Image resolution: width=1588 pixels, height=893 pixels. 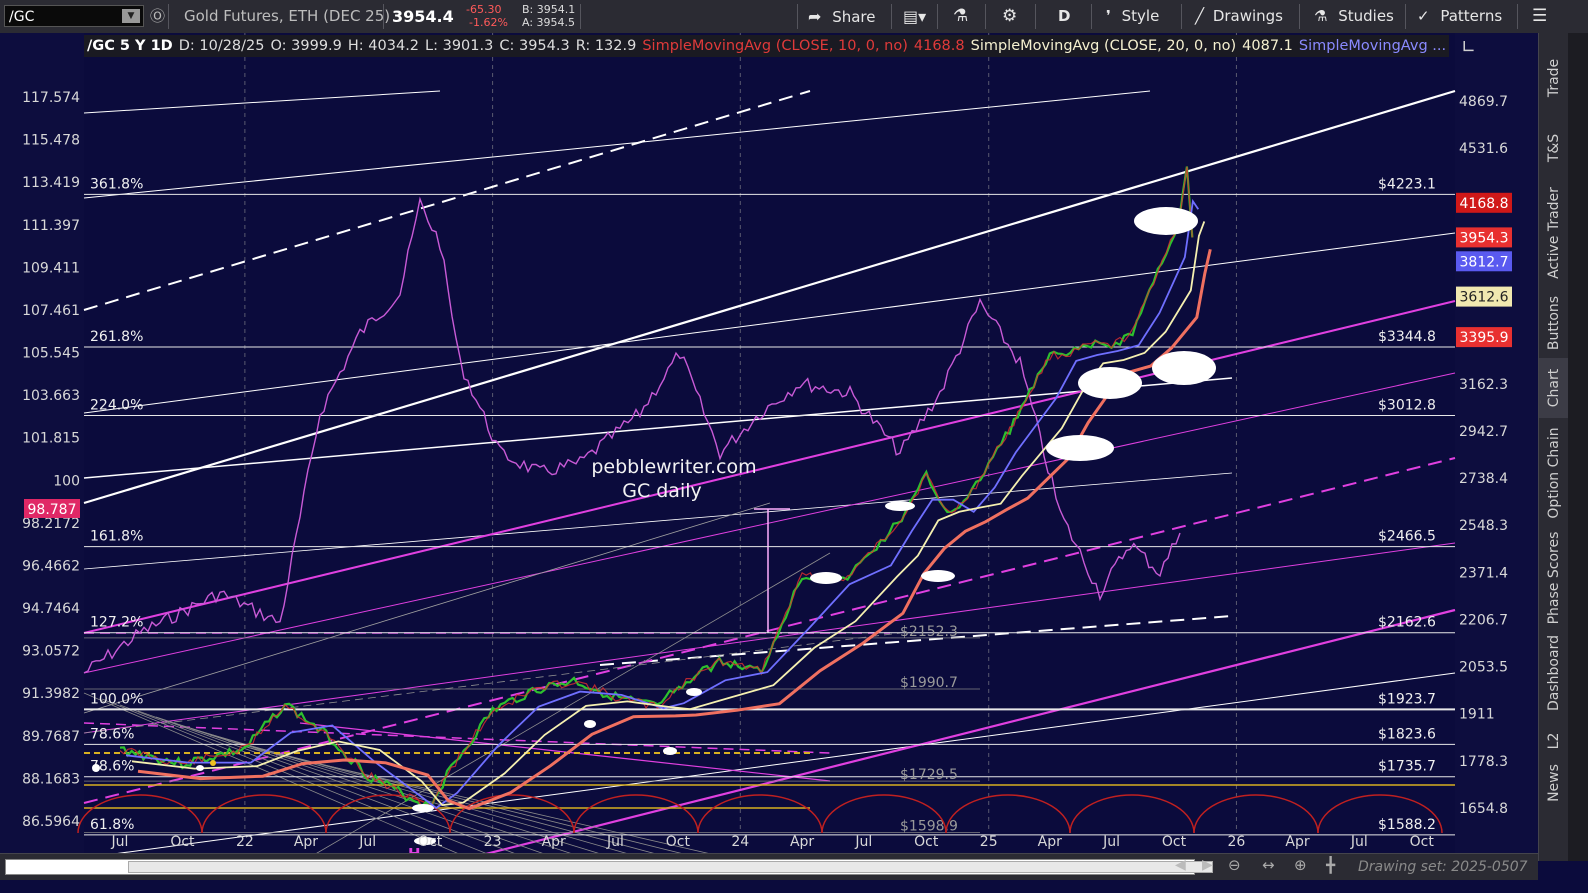 What do you see at coordinates (1468, 47) in the screenshot?
I see `draw-tool-icon: ∟` at bounding box center [1468, 47].